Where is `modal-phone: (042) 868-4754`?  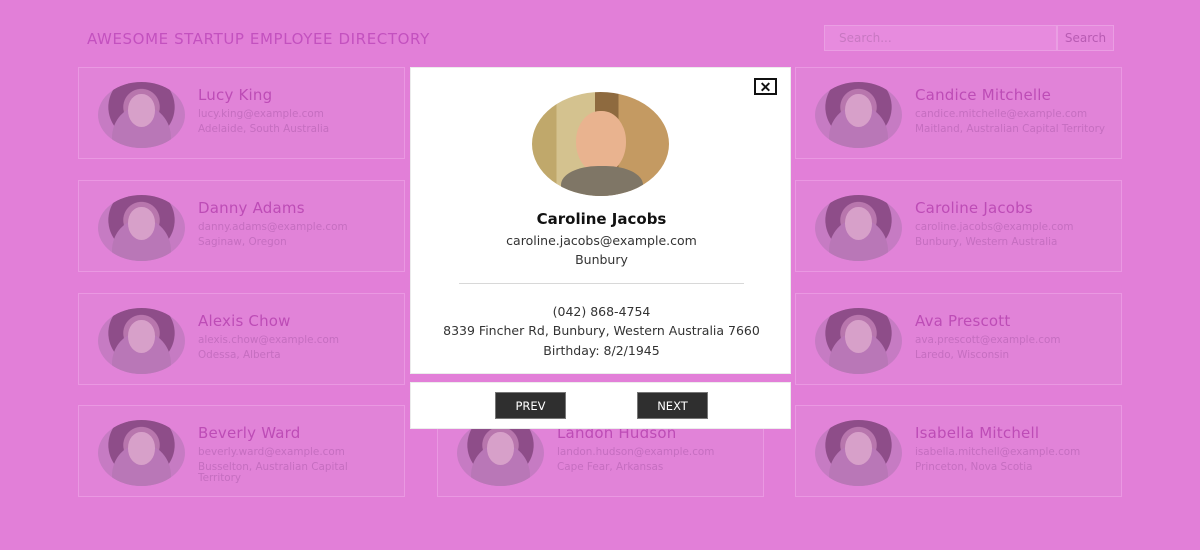
modal-phone: (042) 868-4754 is located at coordinates (601, 311).